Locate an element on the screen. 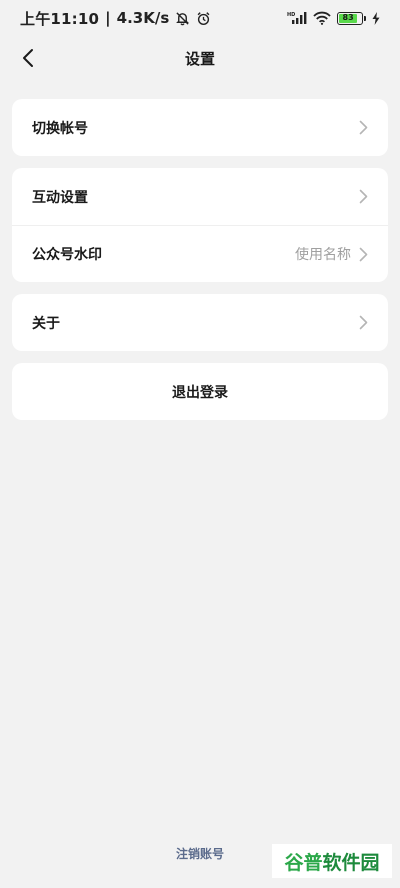  battery-tip is located at coordinates (365, 18).